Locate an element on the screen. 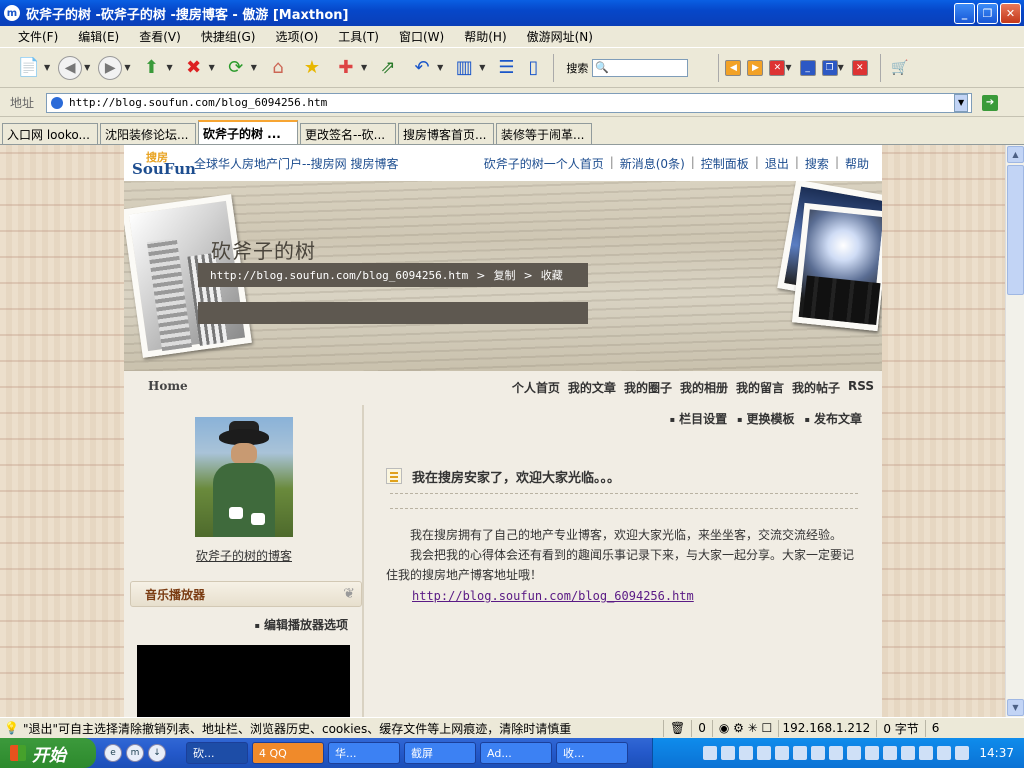 The width and height of the screenshot is (1024, 768). menu-help: 帮助(H) is located at coordinates (485, 36).